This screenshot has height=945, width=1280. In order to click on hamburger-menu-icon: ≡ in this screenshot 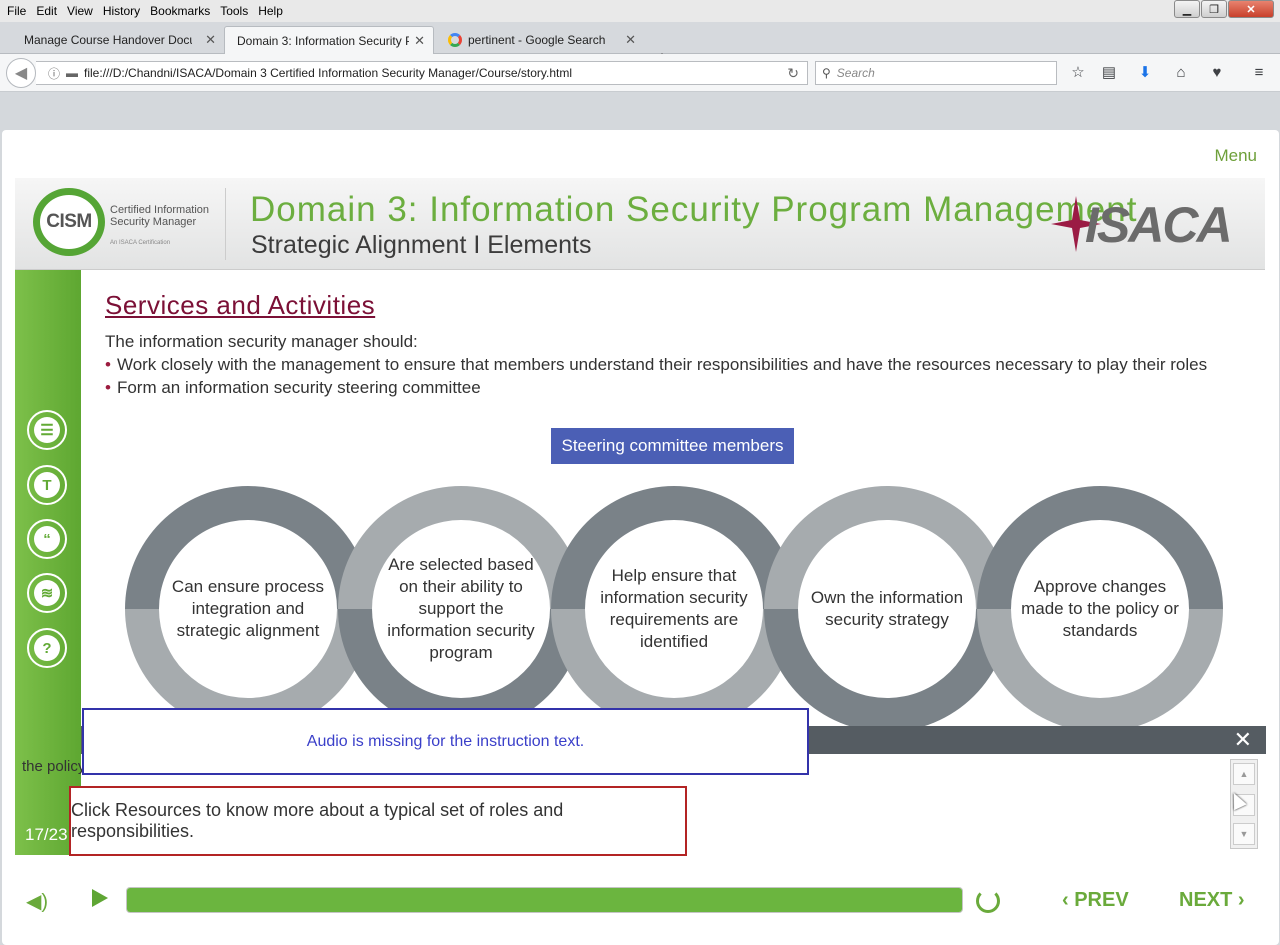, I will do `click(1259, 73)`.